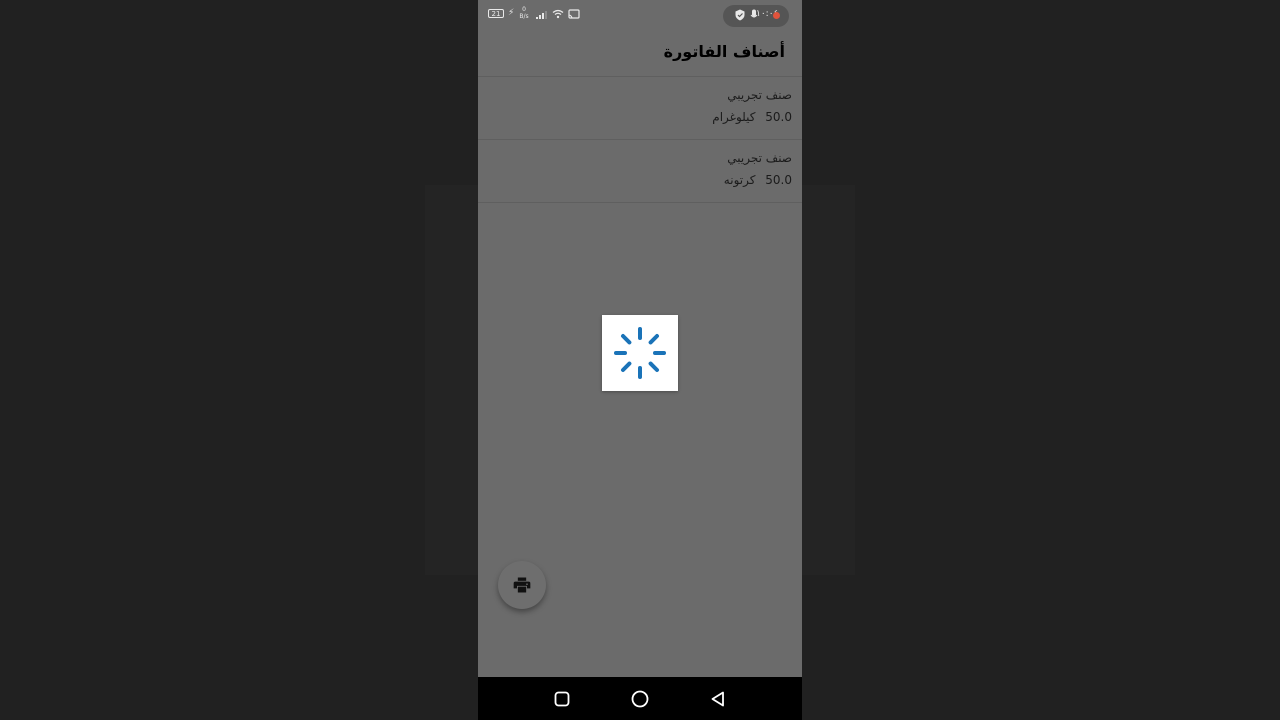 The height and width of the screenshot is (720, 1280). What do you see at coordinates (758, 180) in the screenshot?
I see `item-detail: 50.0 كرتونه` at bounding box center [758, 180].